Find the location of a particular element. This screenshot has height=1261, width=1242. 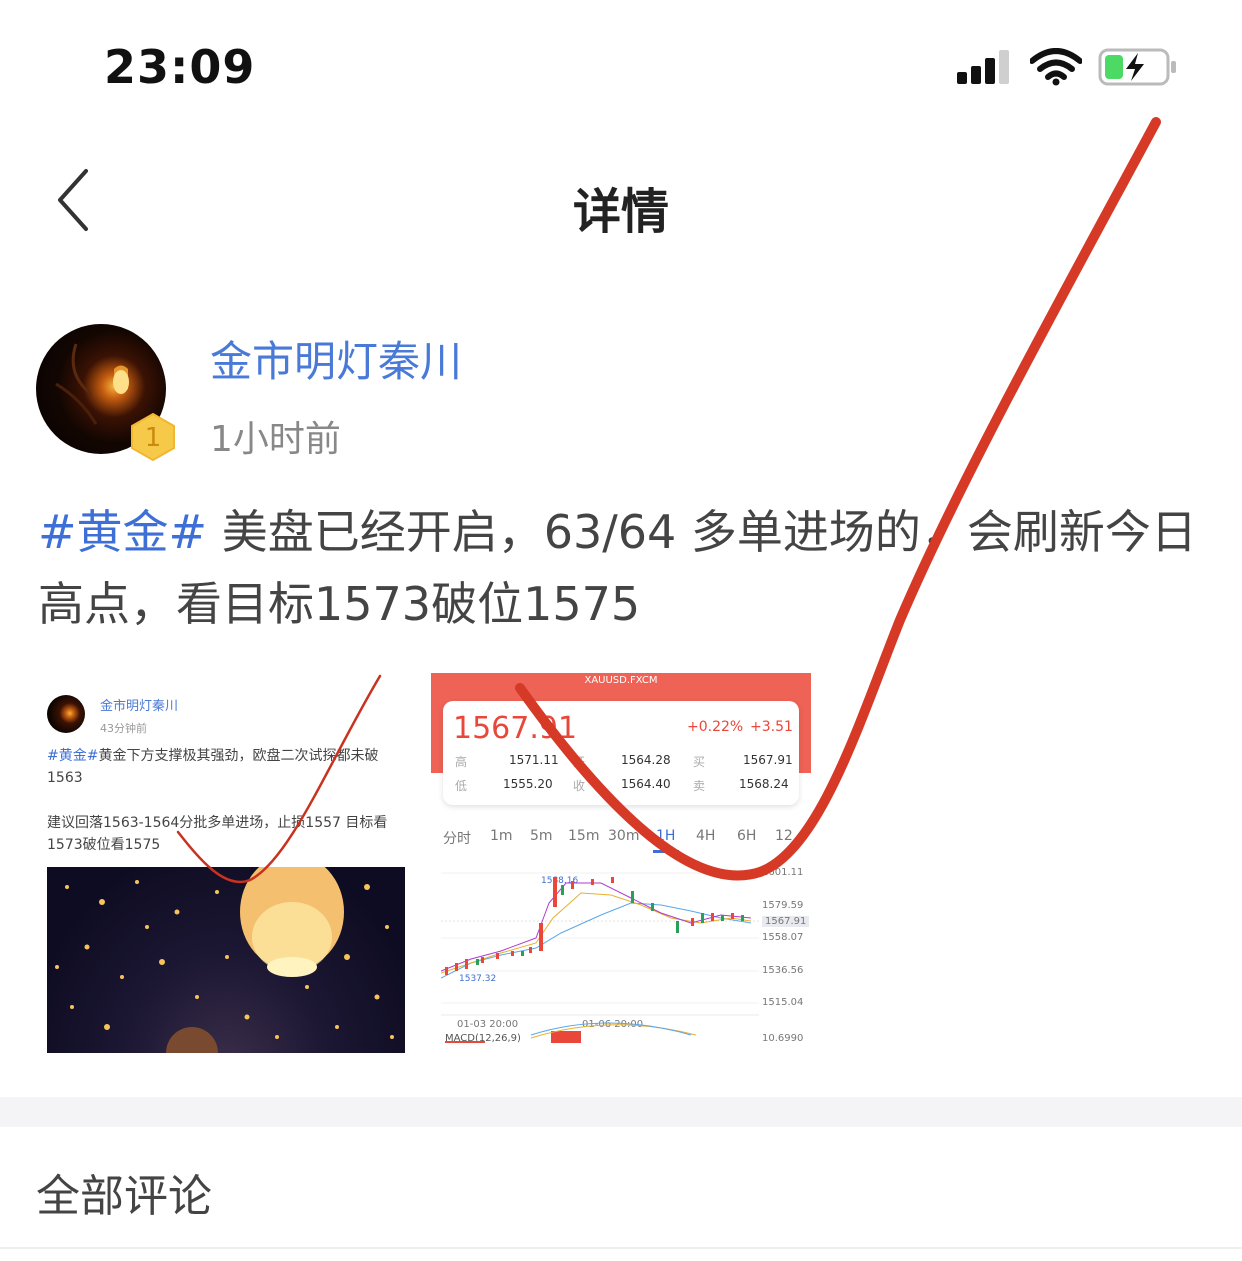

stat-value: 1555.20 is located at coordinates (528, 784).